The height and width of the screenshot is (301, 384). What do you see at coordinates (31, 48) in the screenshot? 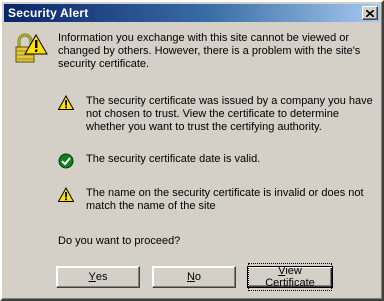
I see `padlock-warning-icon` at bounding box center [31, 48].